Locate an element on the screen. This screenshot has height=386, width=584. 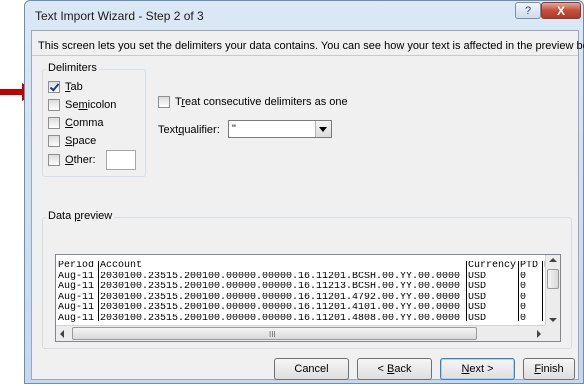
preview-horizontal-scrollbar: III is located at coordinates (300, 333).